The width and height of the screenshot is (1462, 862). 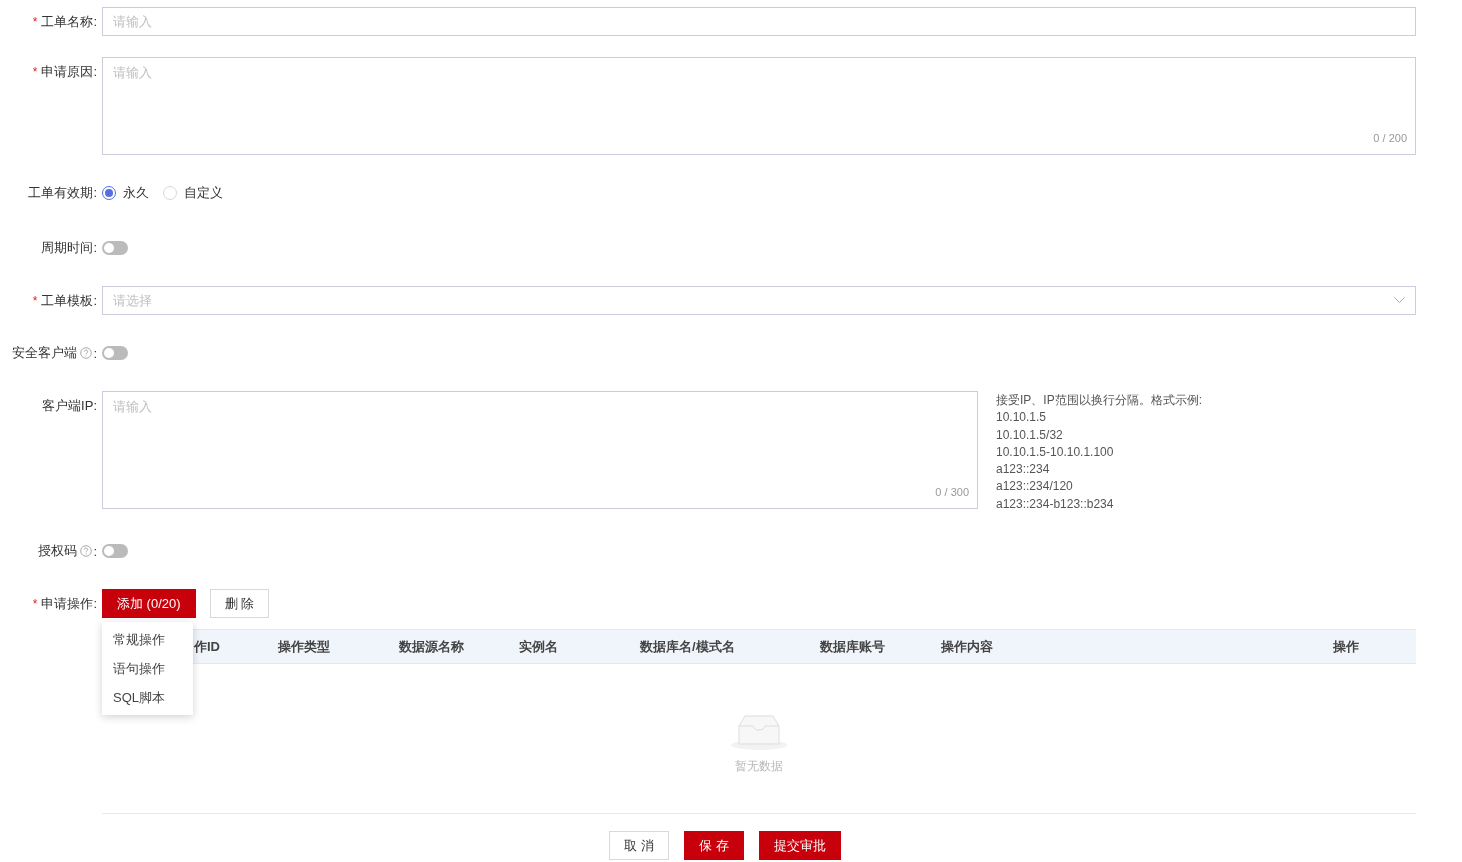 What do you see at coordinates (852, 646) in the screenshot?
I see `column-header: 数据库账号` at bounding box center [852, 646].